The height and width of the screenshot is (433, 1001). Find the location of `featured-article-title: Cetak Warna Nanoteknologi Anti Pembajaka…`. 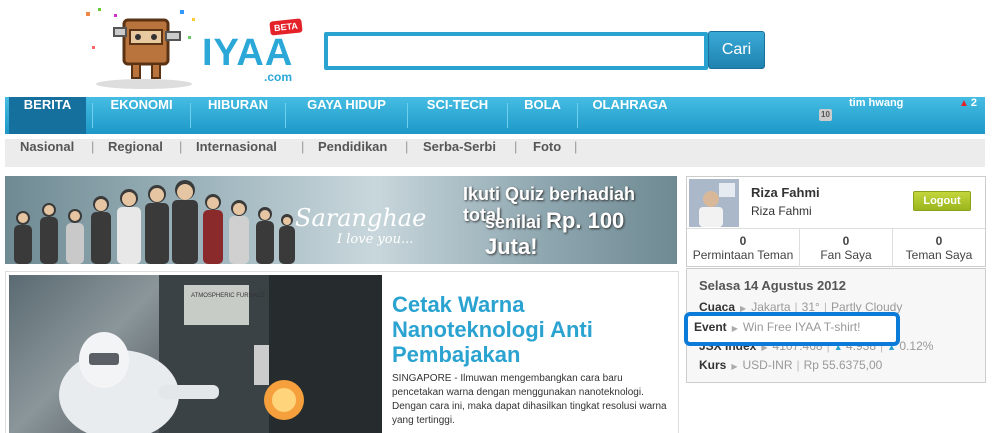

featured-article-title: Cetak Warna Nanoteknologi Anti Pembajaka… is located at coordinates (532, 329).